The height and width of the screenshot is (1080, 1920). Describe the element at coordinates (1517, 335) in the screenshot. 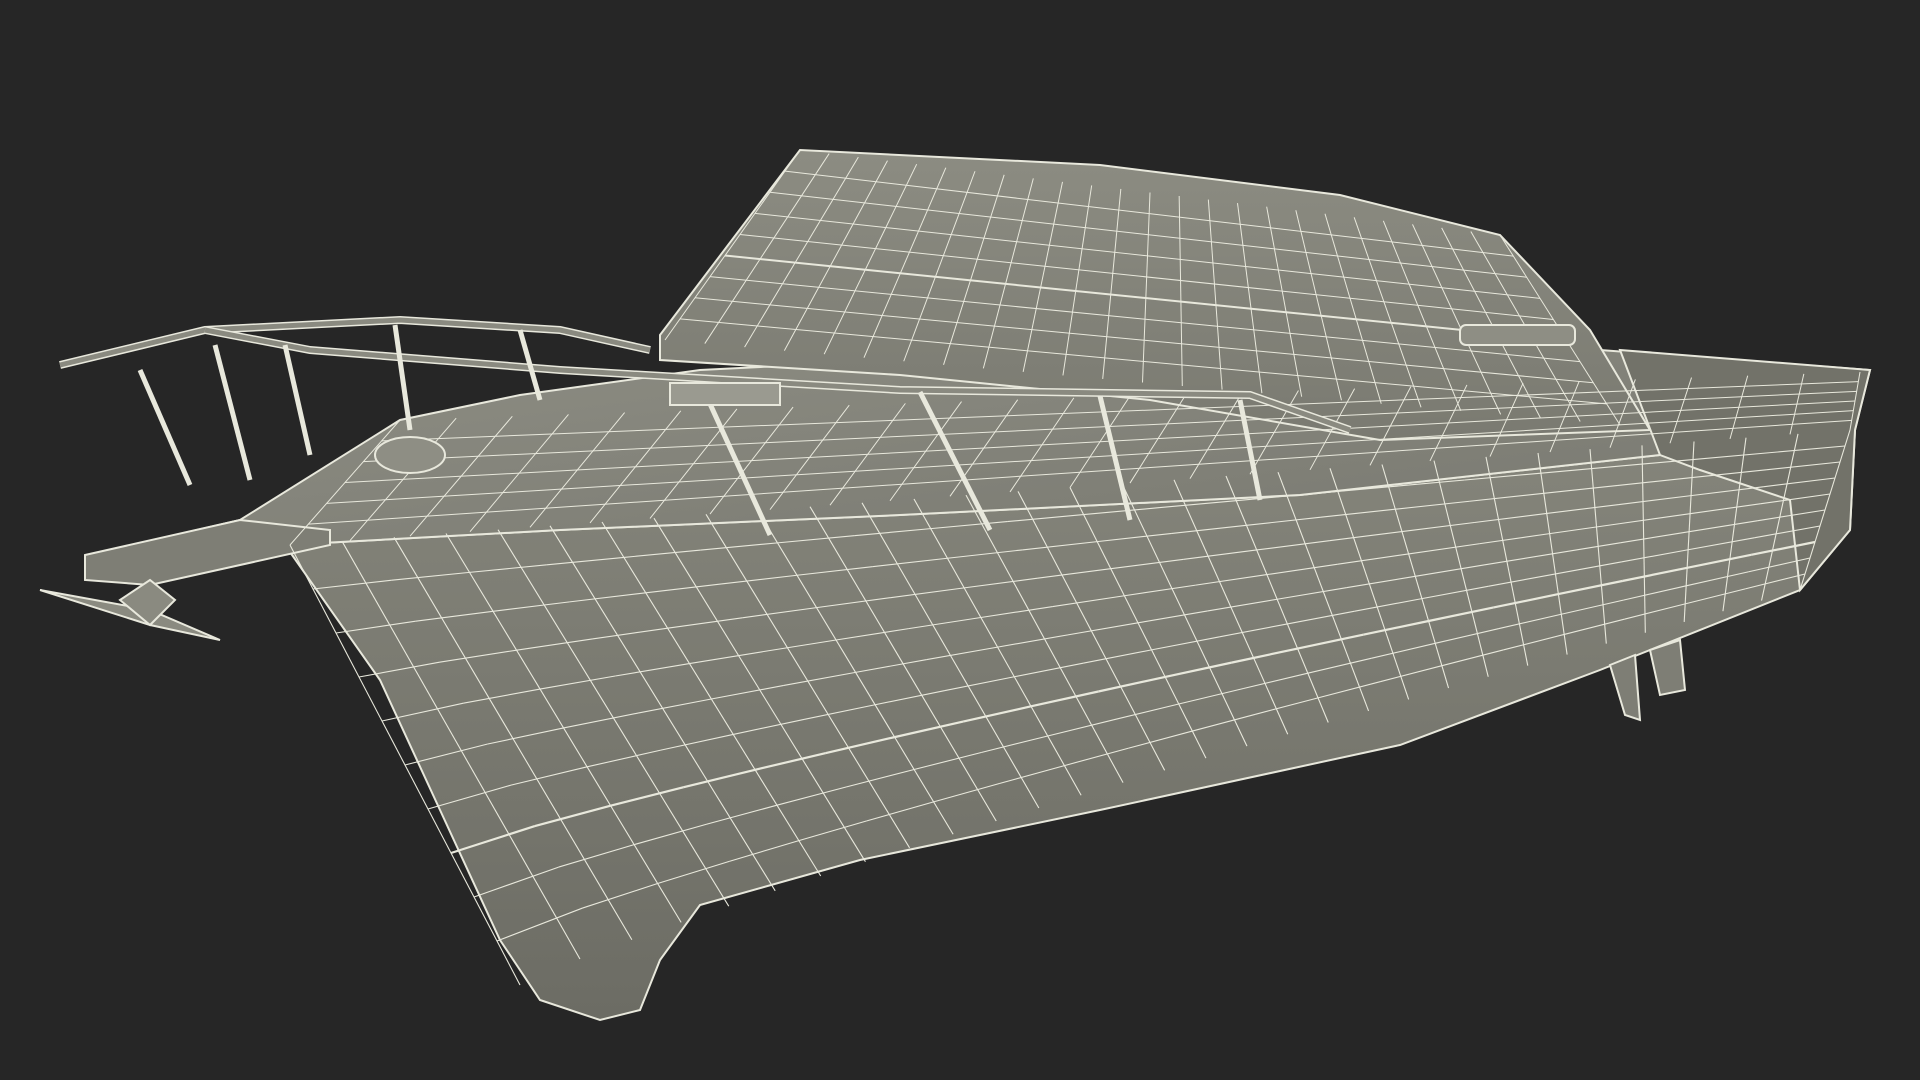

I see `side-vent` at that location.